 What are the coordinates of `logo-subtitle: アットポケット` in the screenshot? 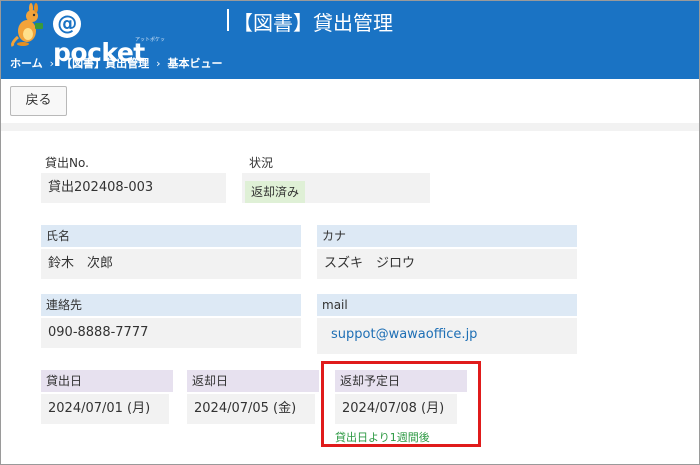 It's located at (150, 43).